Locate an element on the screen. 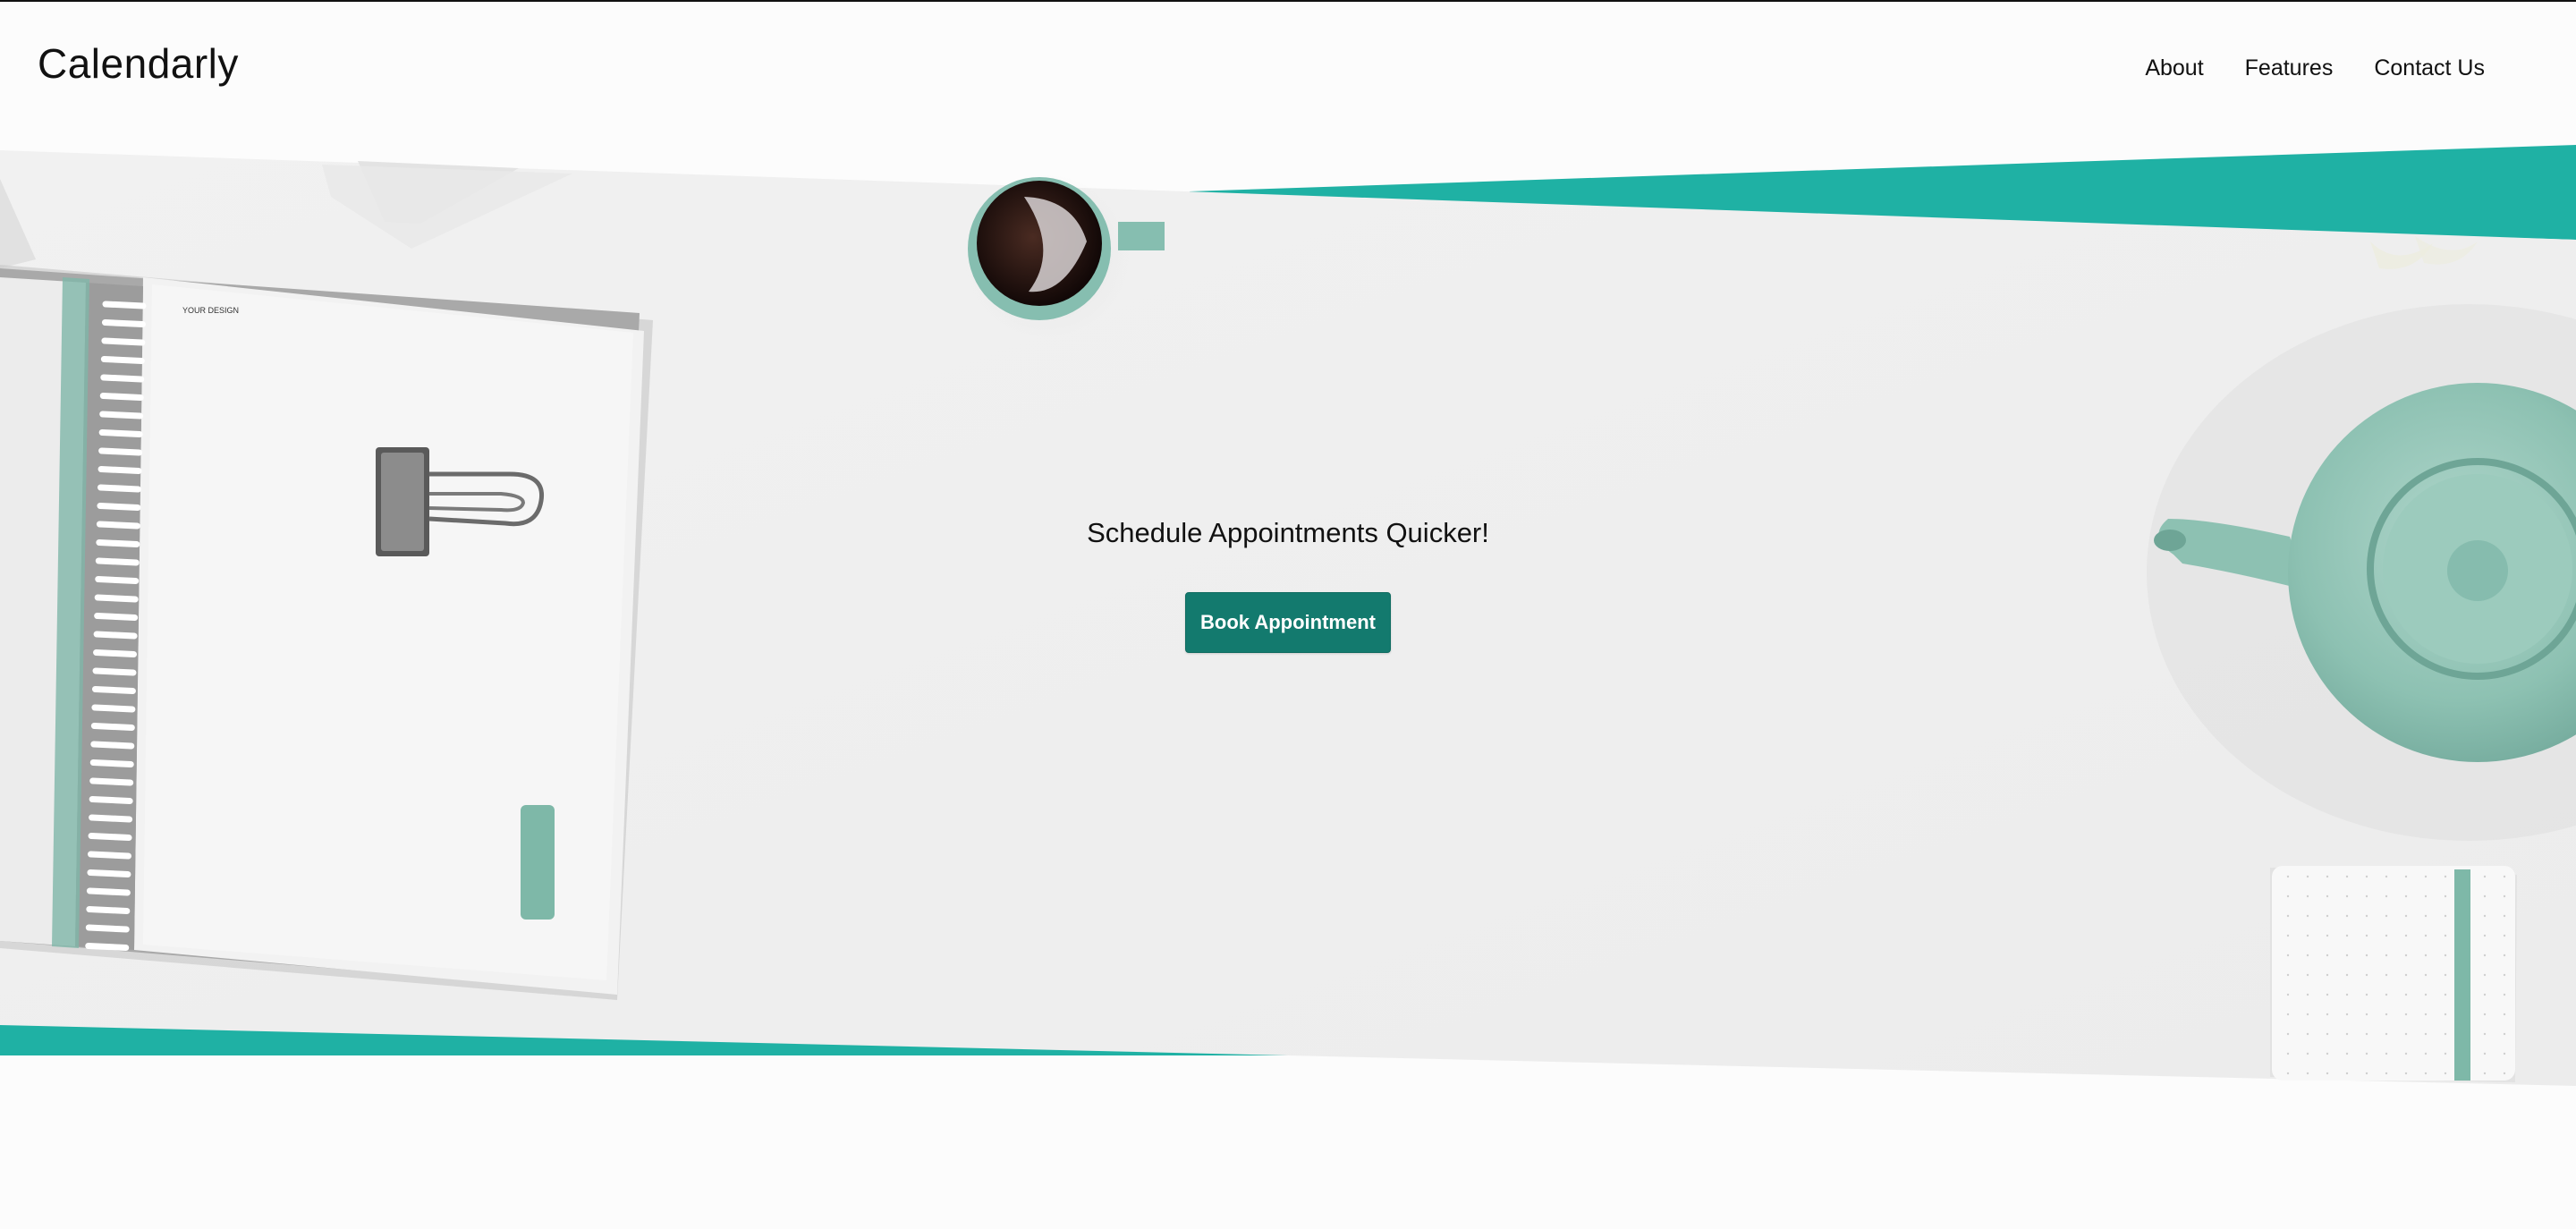  hero-headline: Schedule Appointments Quicker! is located at coordinates (1288, 532).